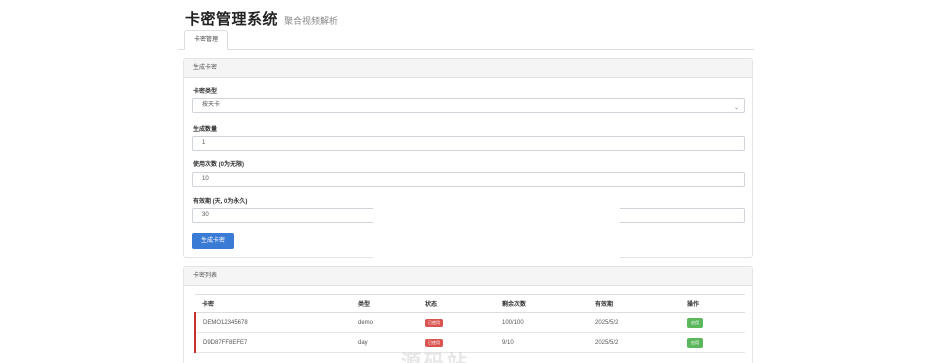  Describe the element at coordinates (468, 179) in the screenshot. I see `uses-input: 10` at that location.